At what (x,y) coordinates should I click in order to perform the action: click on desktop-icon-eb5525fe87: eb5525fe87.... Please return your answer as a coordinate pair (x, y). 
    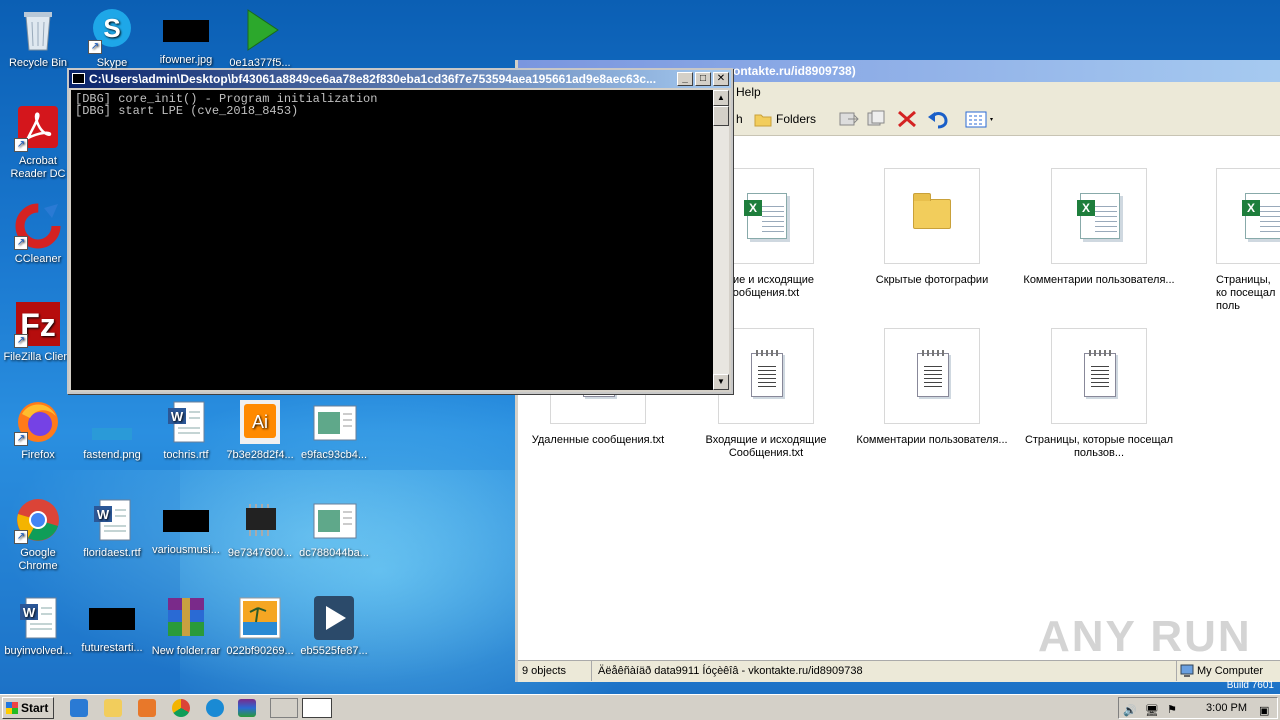
    Looking at the image, I should click on (334, 626).